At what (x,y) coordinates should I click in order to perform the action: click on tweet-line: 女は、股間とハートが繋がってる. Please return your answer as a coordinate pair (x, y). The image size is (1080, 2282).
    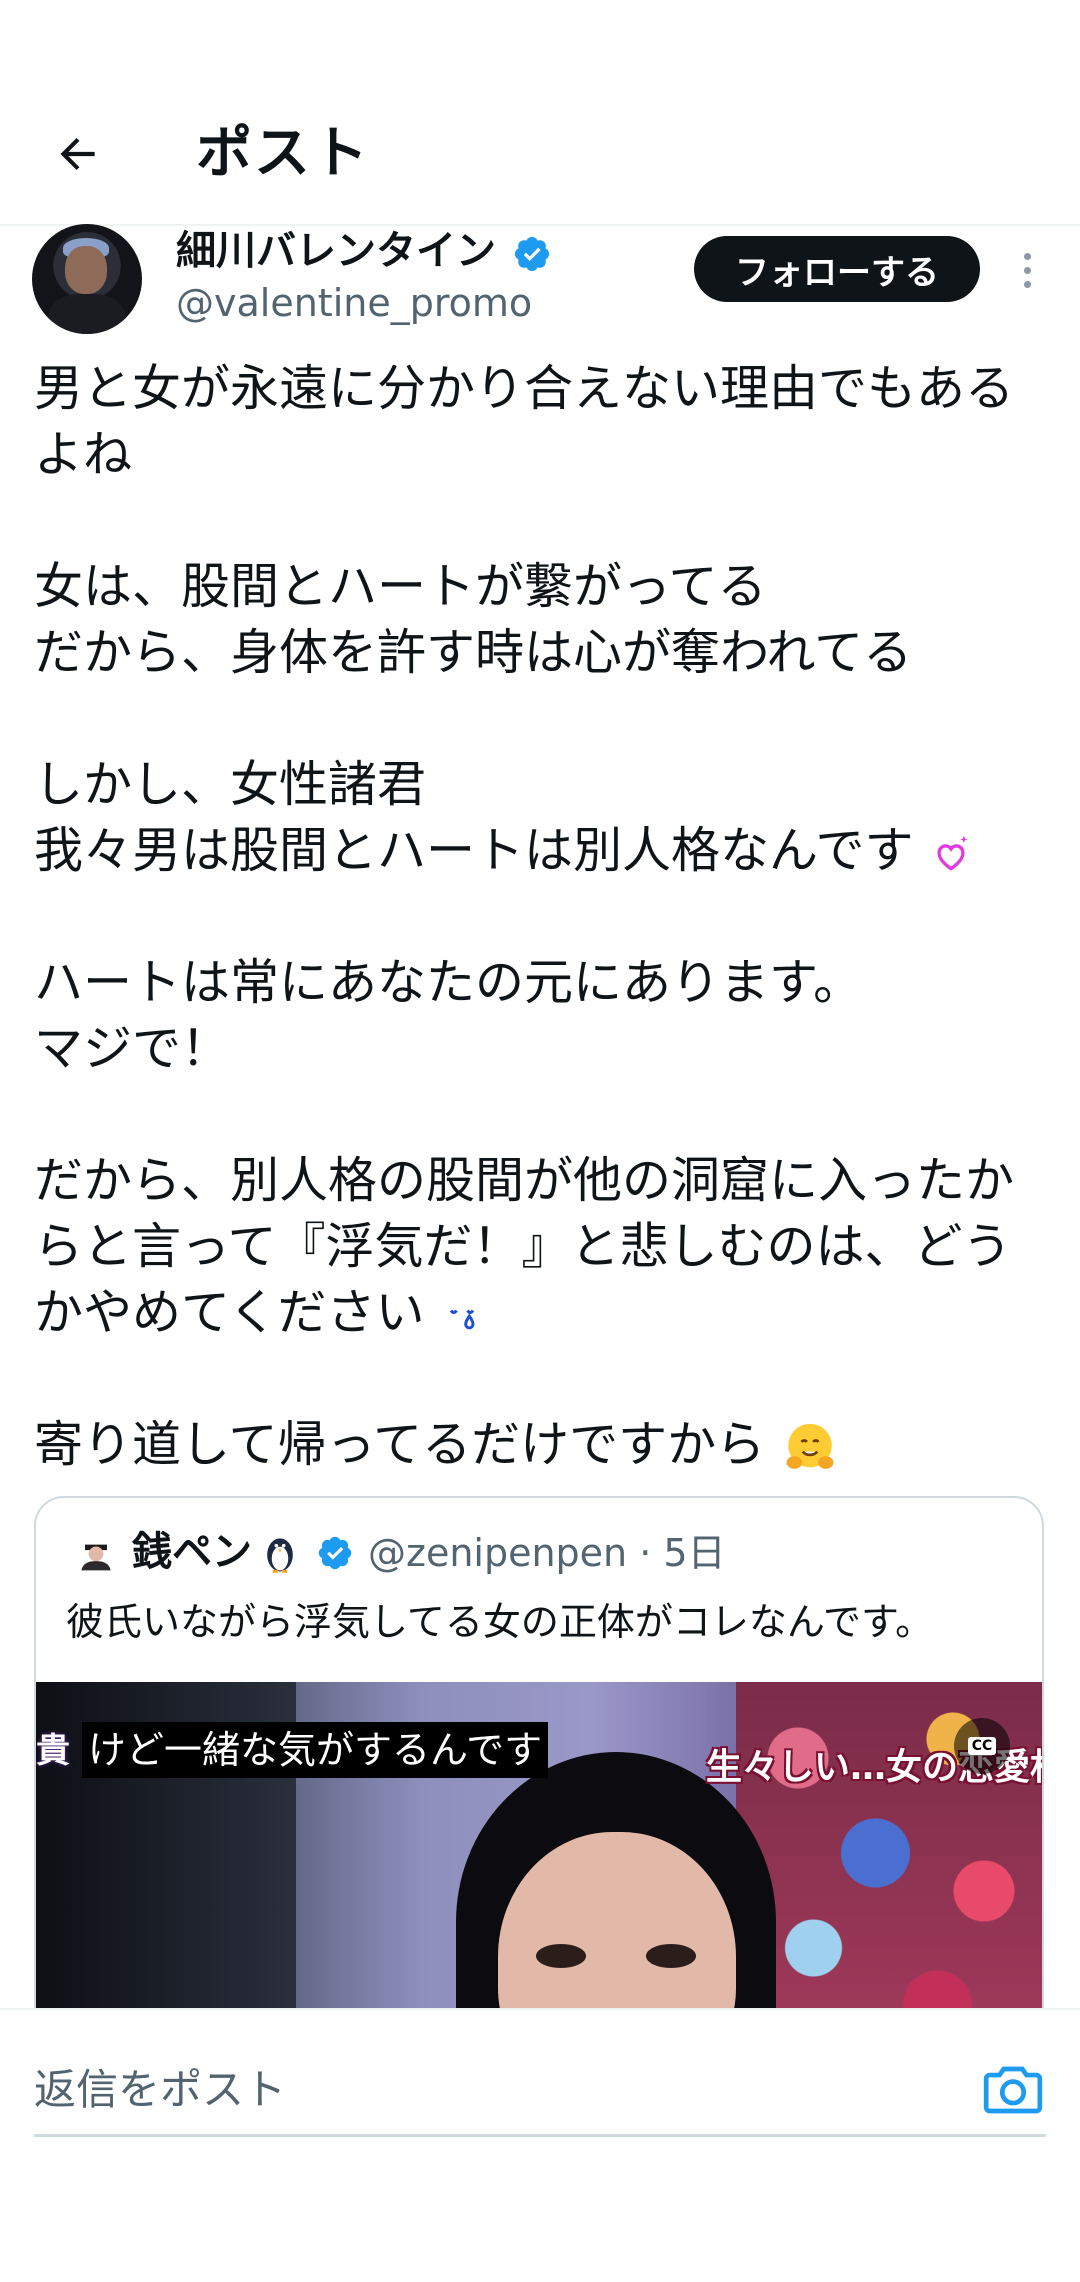
    Looking at the image, I should click on (400, 586).